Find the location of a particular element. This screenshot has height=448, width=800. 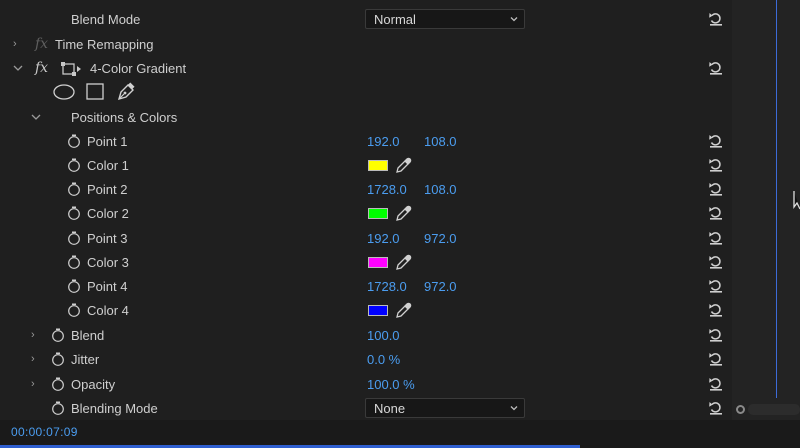

mouse-cursor-icon is located at coordinates (796, 200).